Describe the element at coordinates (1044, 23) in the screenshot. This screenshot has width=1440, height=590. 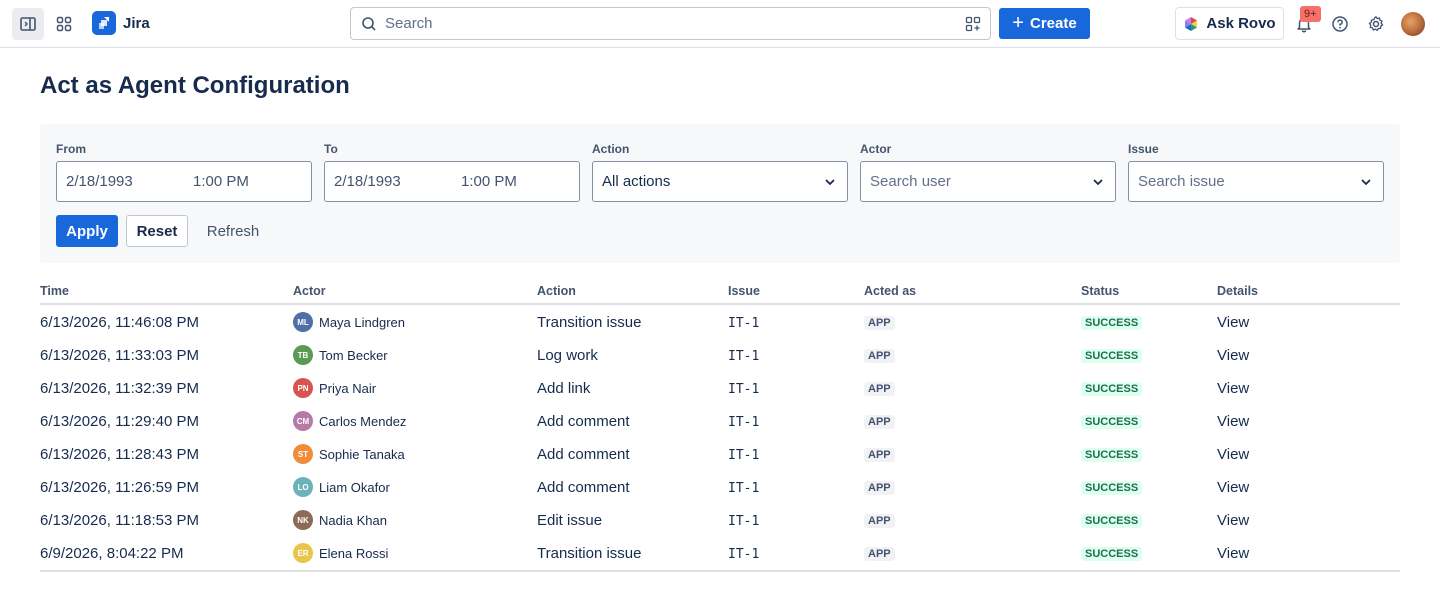
I see `create-button: + Create` at that location.